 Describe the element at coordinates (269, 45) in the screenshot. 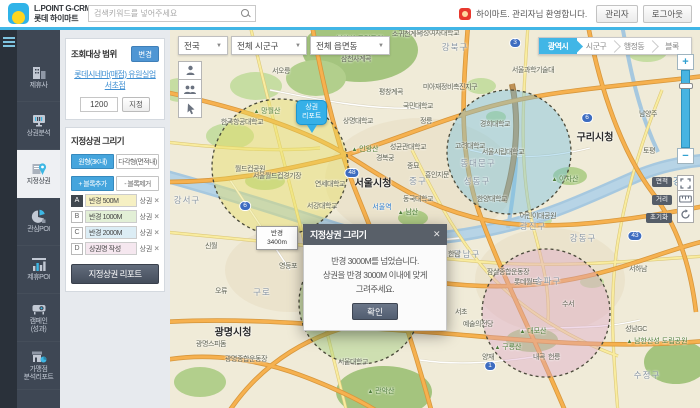

I see `district-select: 전체 시군구 ▼` at that location.